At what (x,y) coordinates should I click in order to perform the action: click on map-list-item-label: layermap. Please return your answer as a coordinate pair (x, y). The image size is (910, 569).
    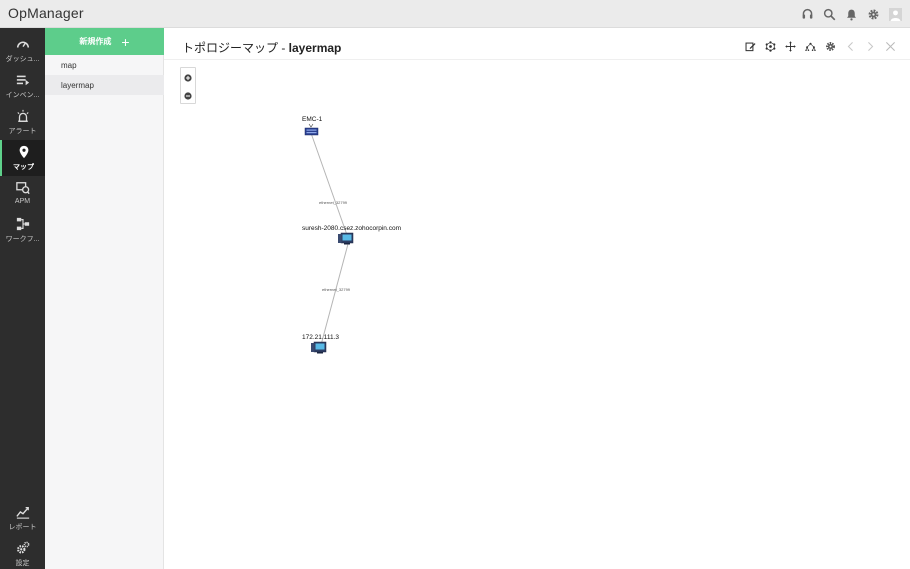
    Looking at the image, I should click on (77, 85).